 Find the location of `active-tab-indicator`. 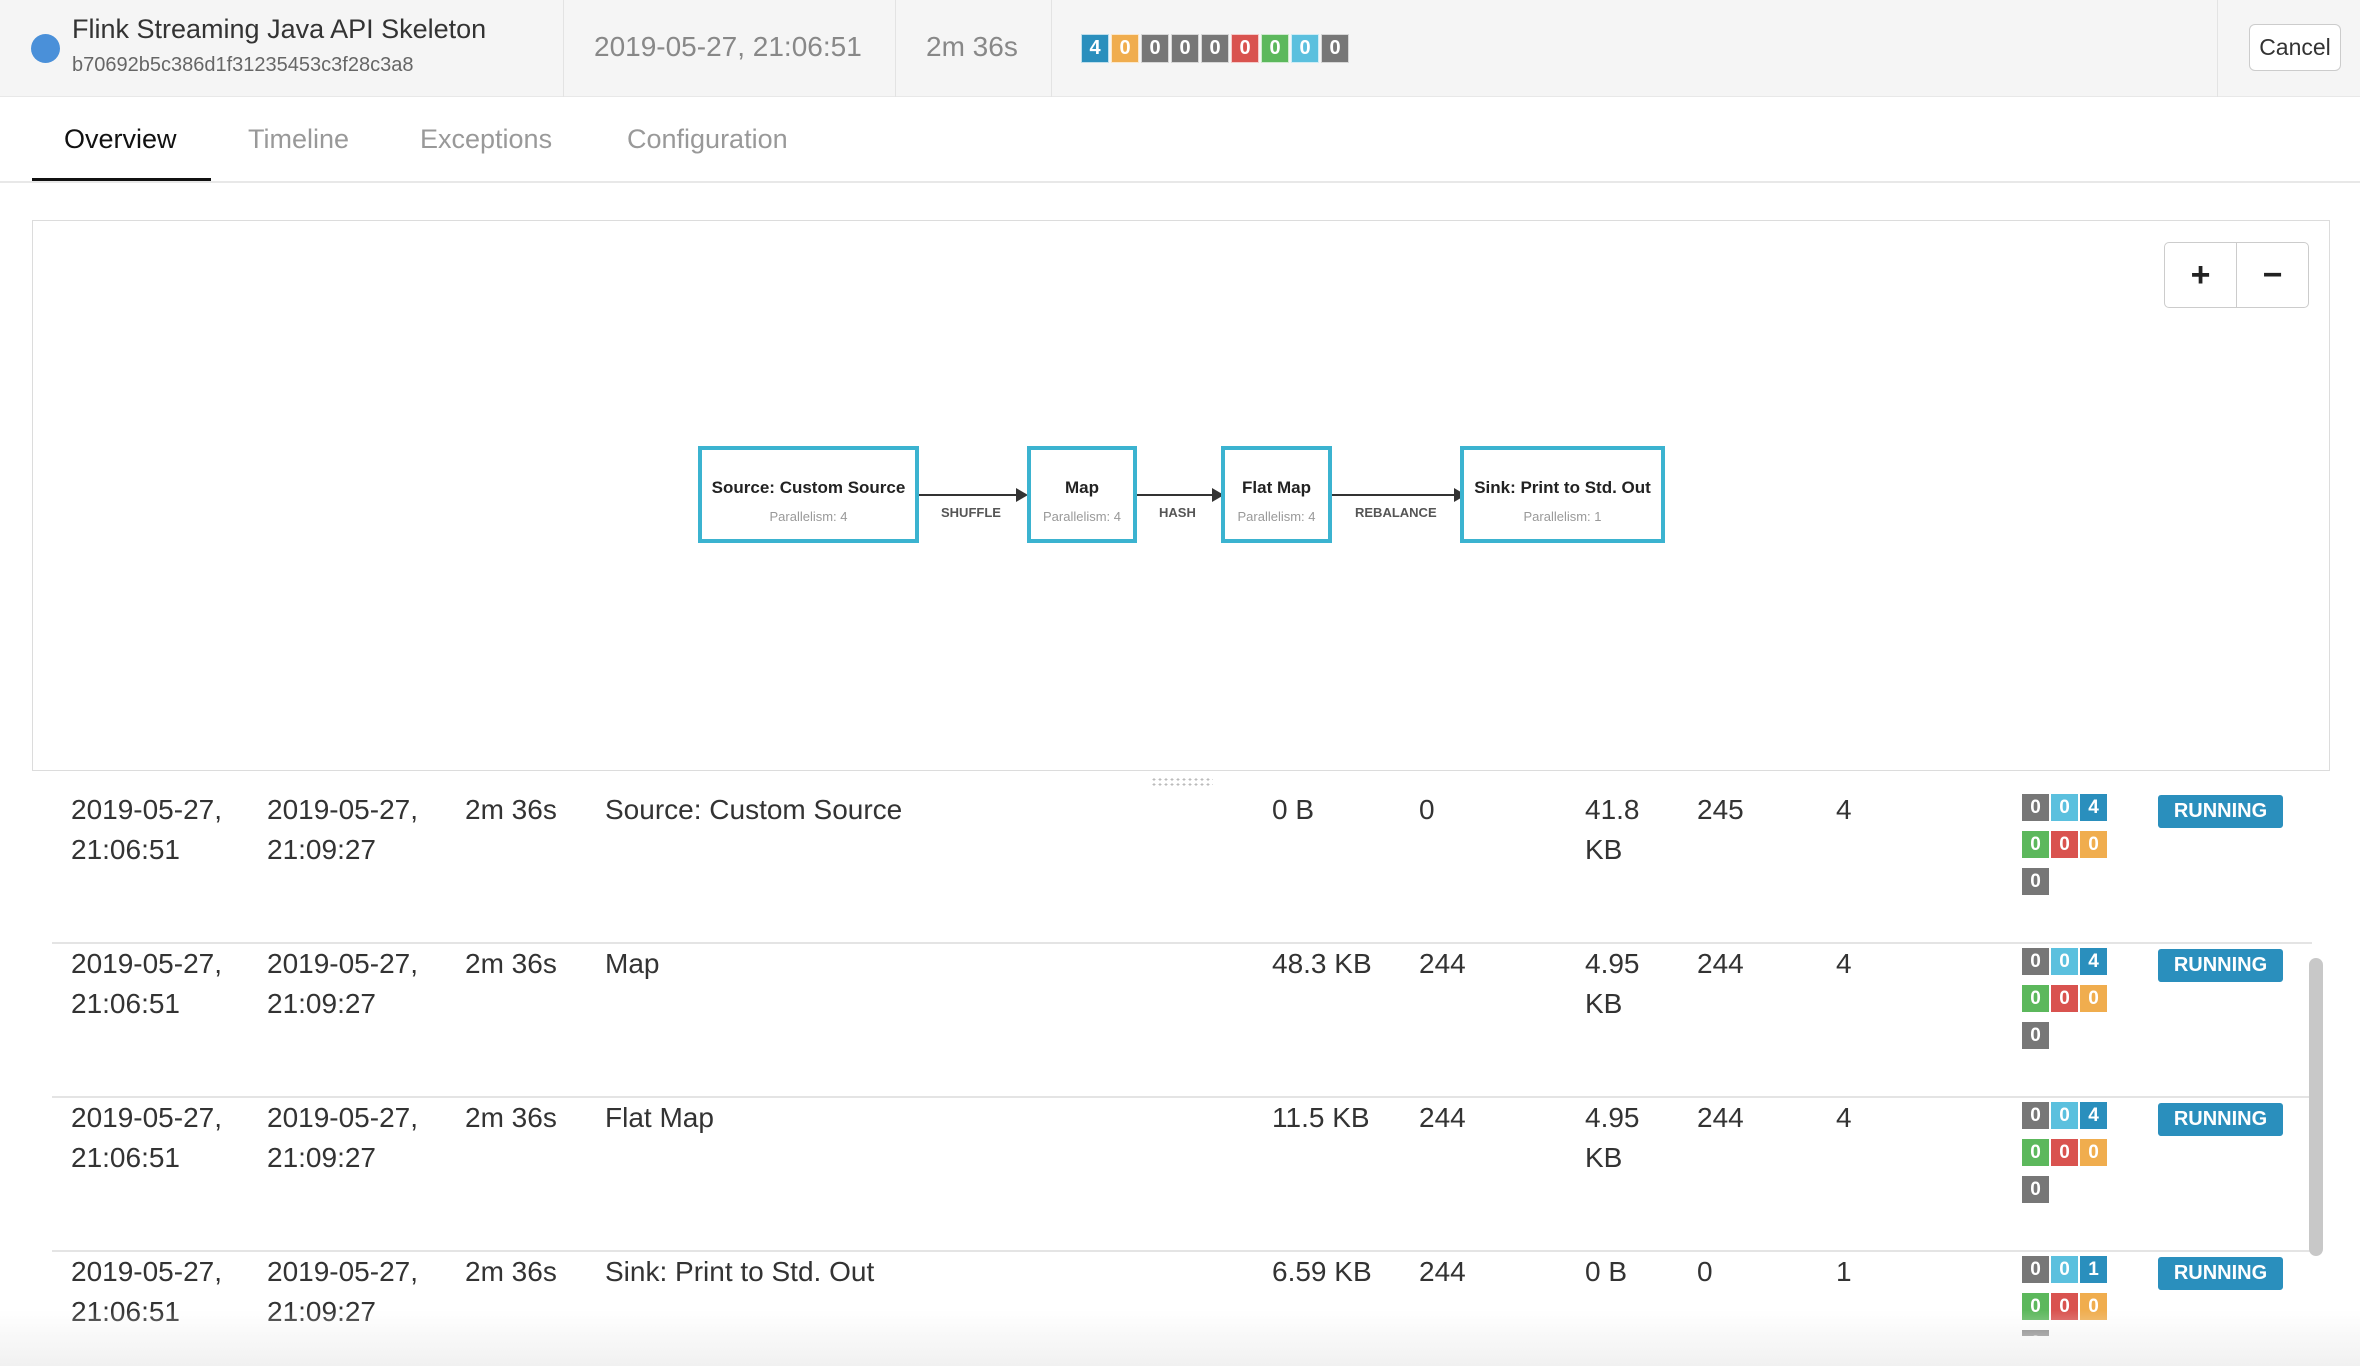

active-tab-indicator is located at coordinates (121, 179).